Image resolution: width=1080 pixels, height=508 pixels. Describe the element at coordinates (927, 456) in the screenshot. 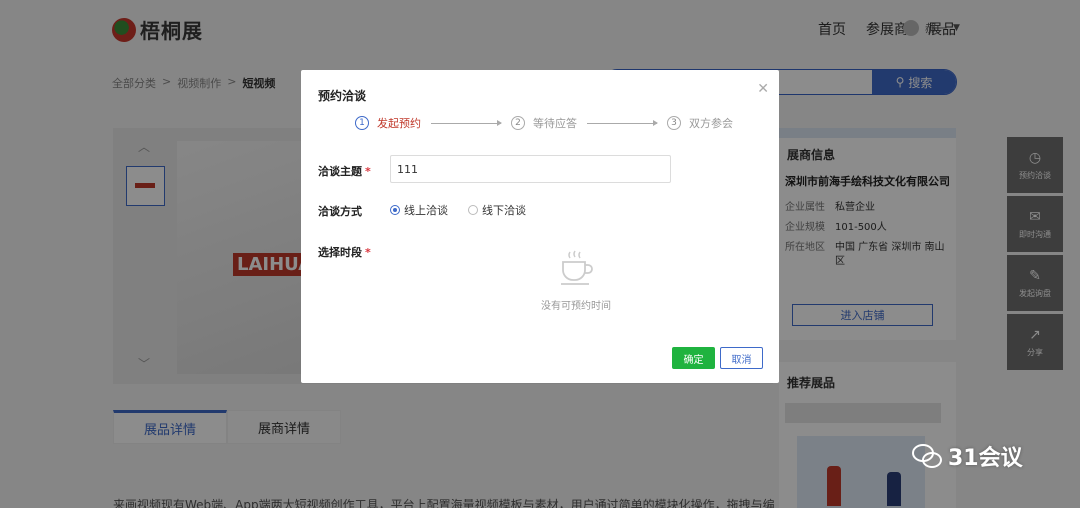

I see `wechat-icon` at that location.